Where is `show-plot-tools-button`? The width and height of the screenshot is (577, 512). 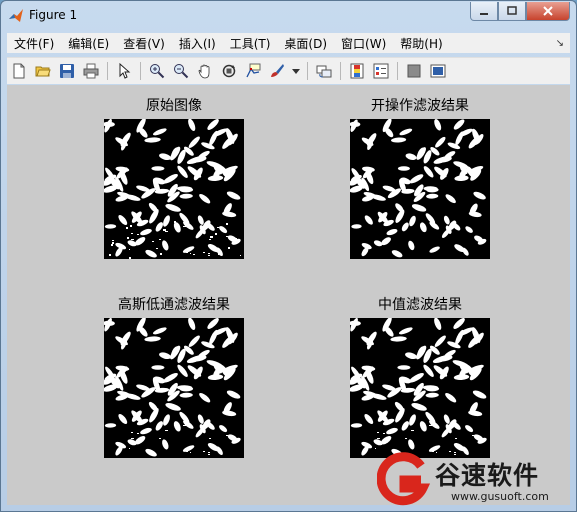
show-plot-tools-button is located at coordinates (438, 71).